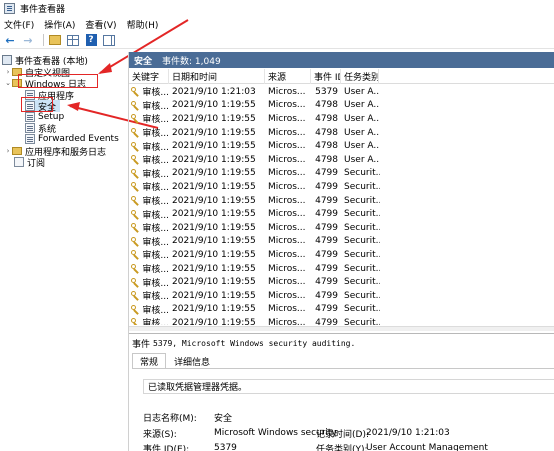 This screenshot has width=554, height=451. What do you see at coordinates (360, 76) in the screenshot?
I see `column-task-category: 任务类别` at bounding box center [360, 76].